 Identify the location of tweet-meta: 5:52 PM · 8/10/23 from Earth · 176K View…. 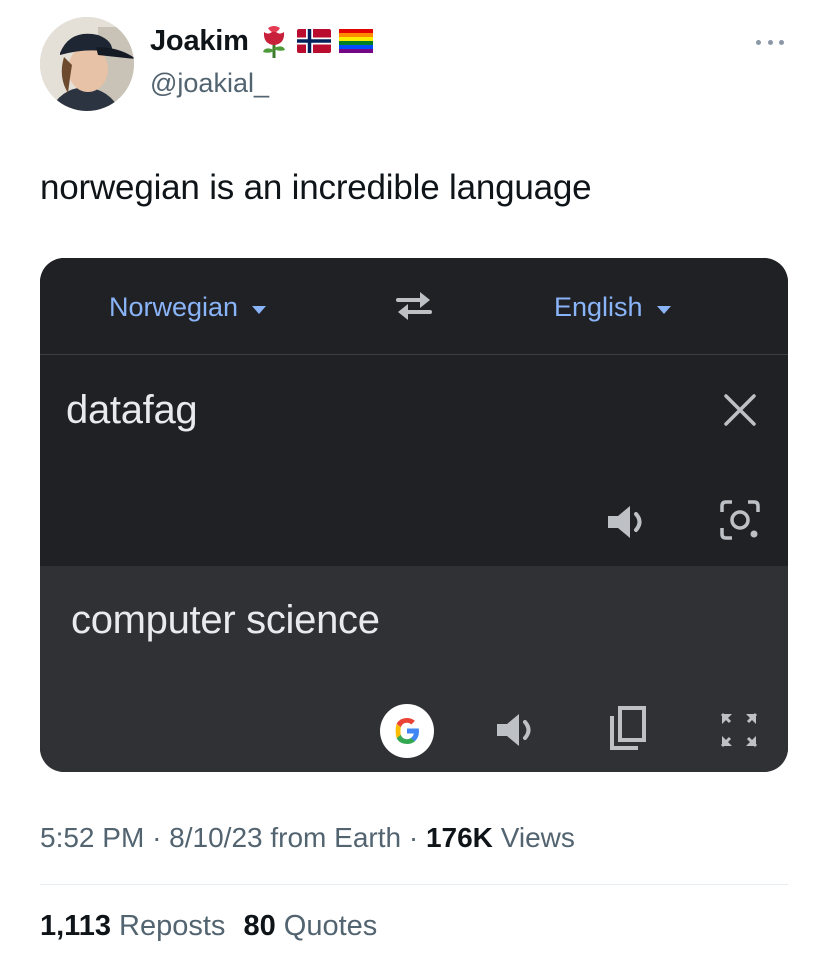
(307, 838).